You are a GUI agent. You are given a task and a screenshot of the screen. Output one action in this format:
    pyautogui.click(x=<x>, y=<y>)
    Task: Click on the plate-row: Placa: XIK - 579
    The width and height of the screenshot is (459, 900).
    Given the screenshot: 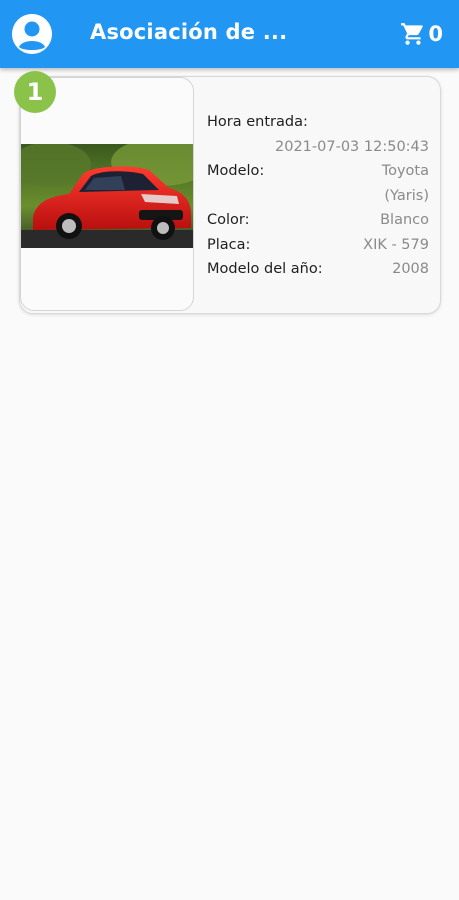 What is the action you would take?
    pyautogui.click(x=318, y=245)
    